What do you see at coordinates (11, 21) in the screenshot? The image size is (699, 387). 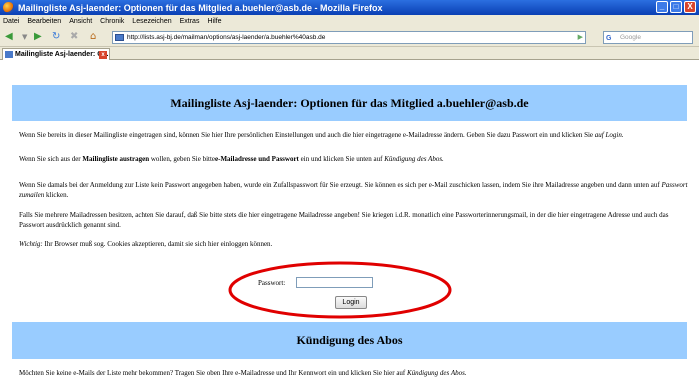 I see `menu-datei: Datei` at bounding box center [11, 21].